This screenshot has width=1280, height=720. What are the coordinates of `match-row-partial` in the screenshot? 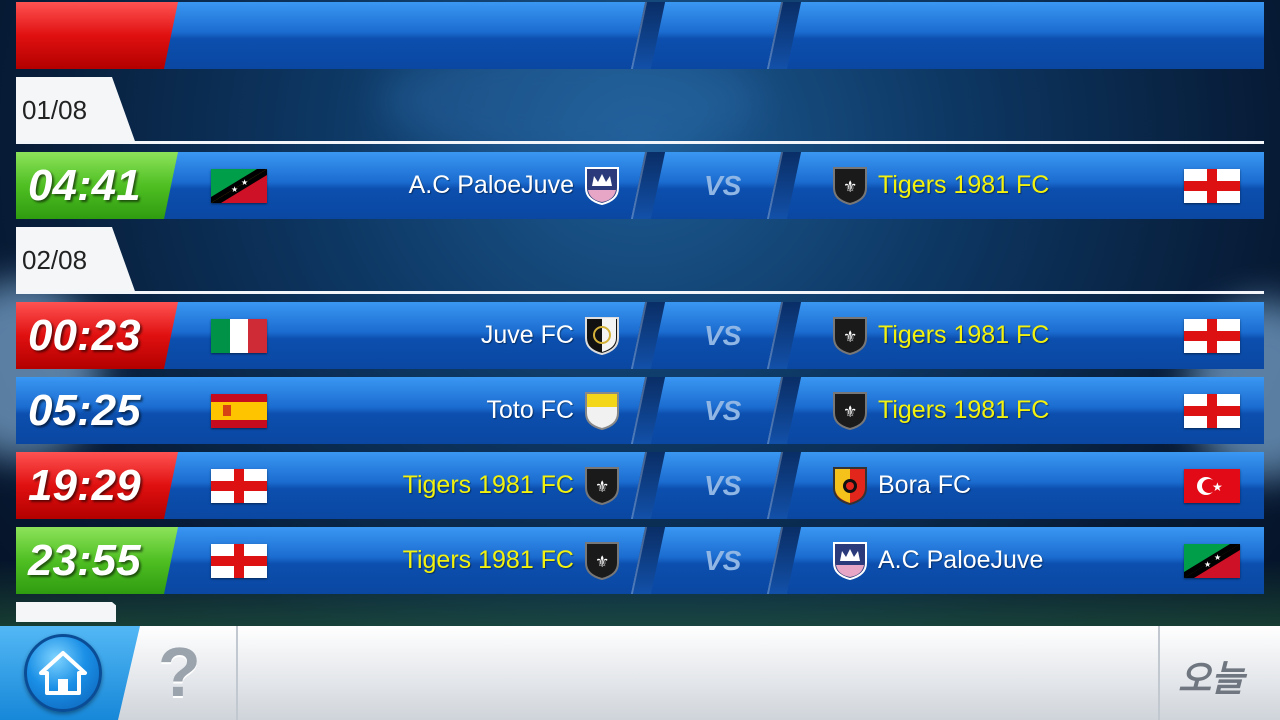 It's located at (640, 35).